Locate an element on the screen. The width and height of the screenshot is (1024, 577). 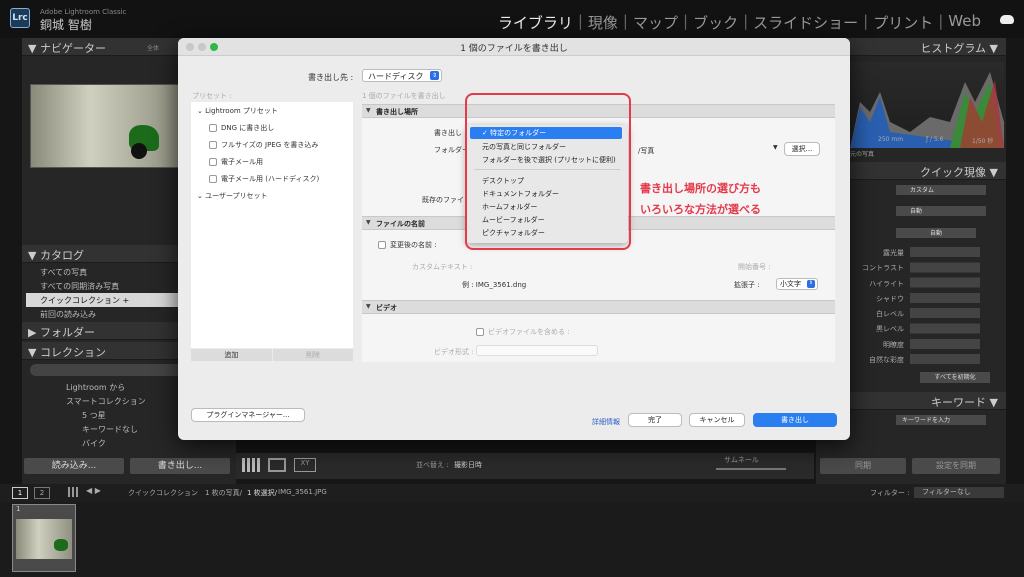
module-develop: 現像 is located at coordinates (603, 22).